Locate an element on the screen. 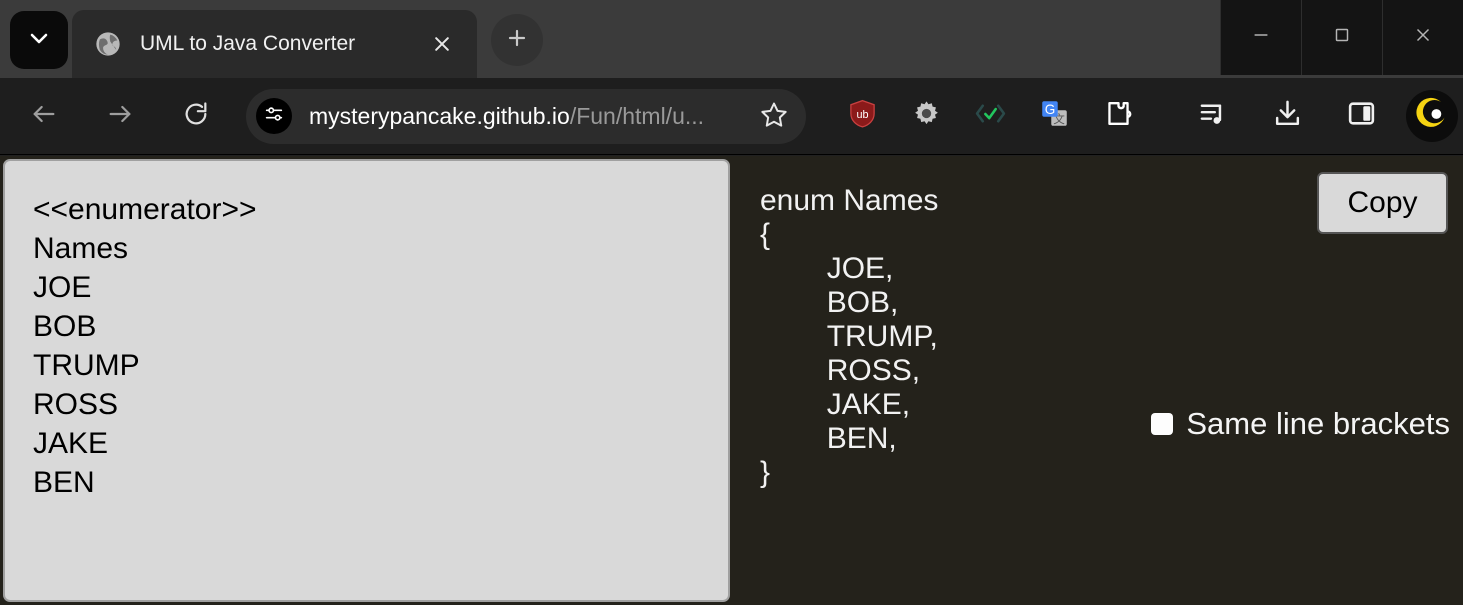 The image size is (1463, 605). site-info-button is located at coordinates (274, 116).